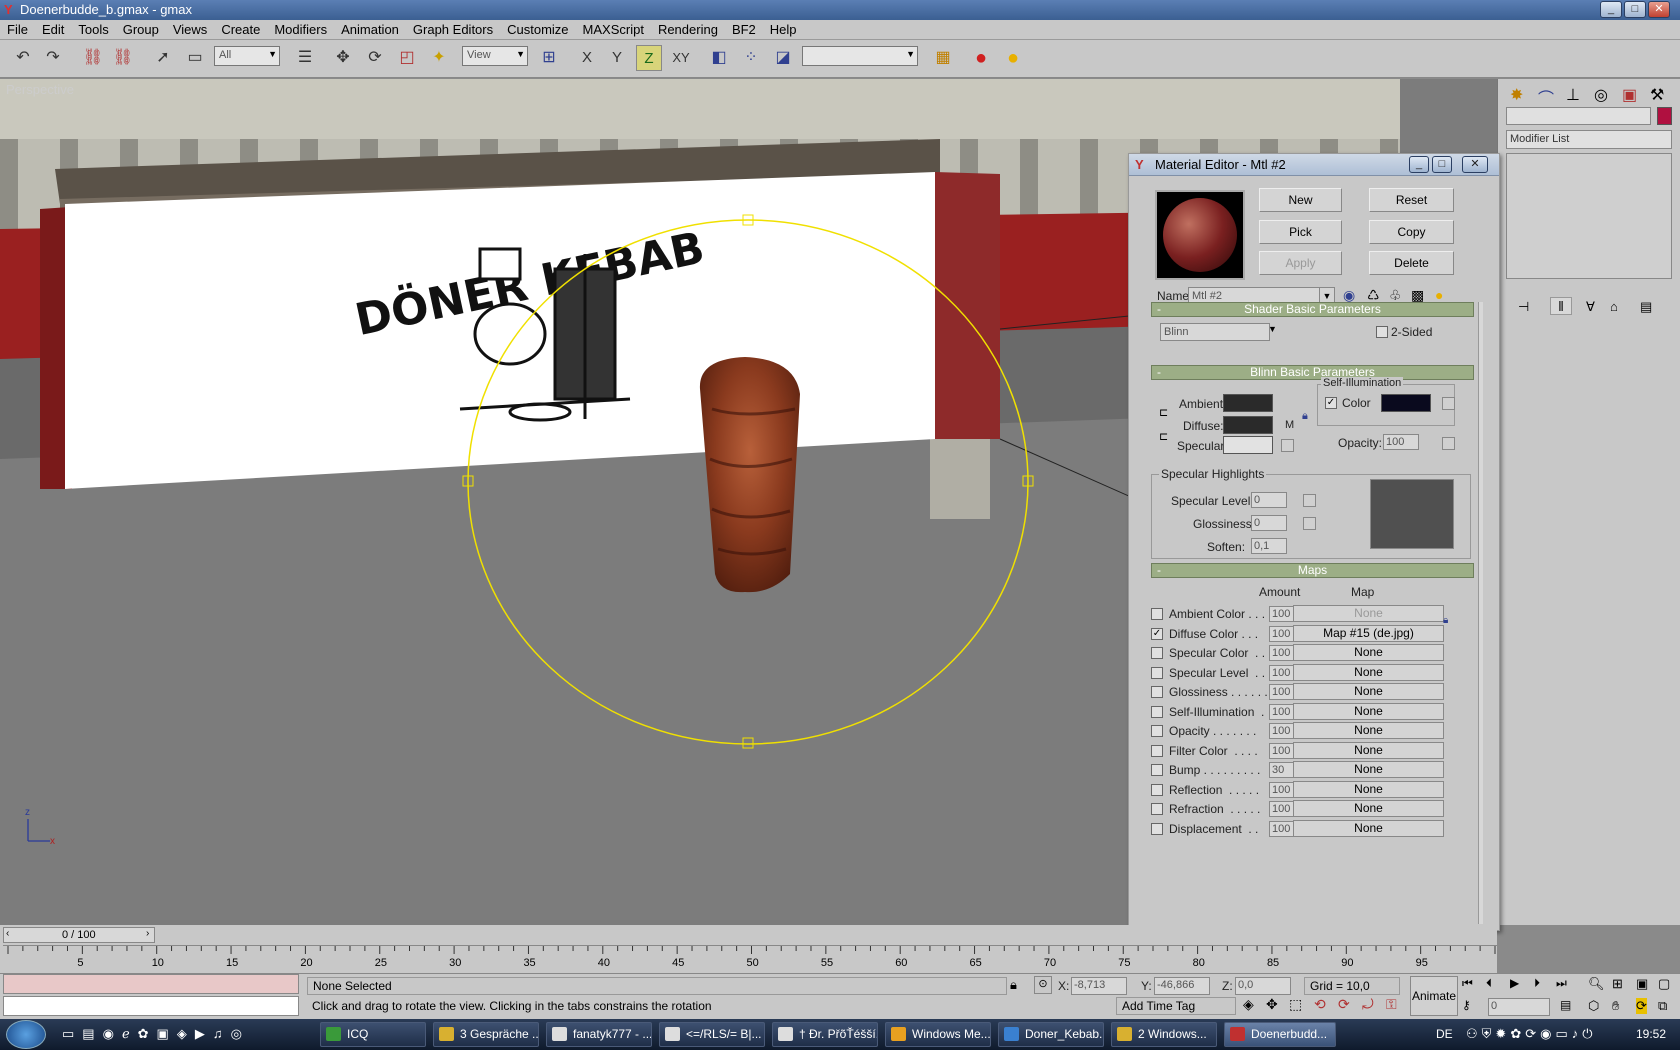  I want to click on opacity-spinner: 100, so click(1401, 442).